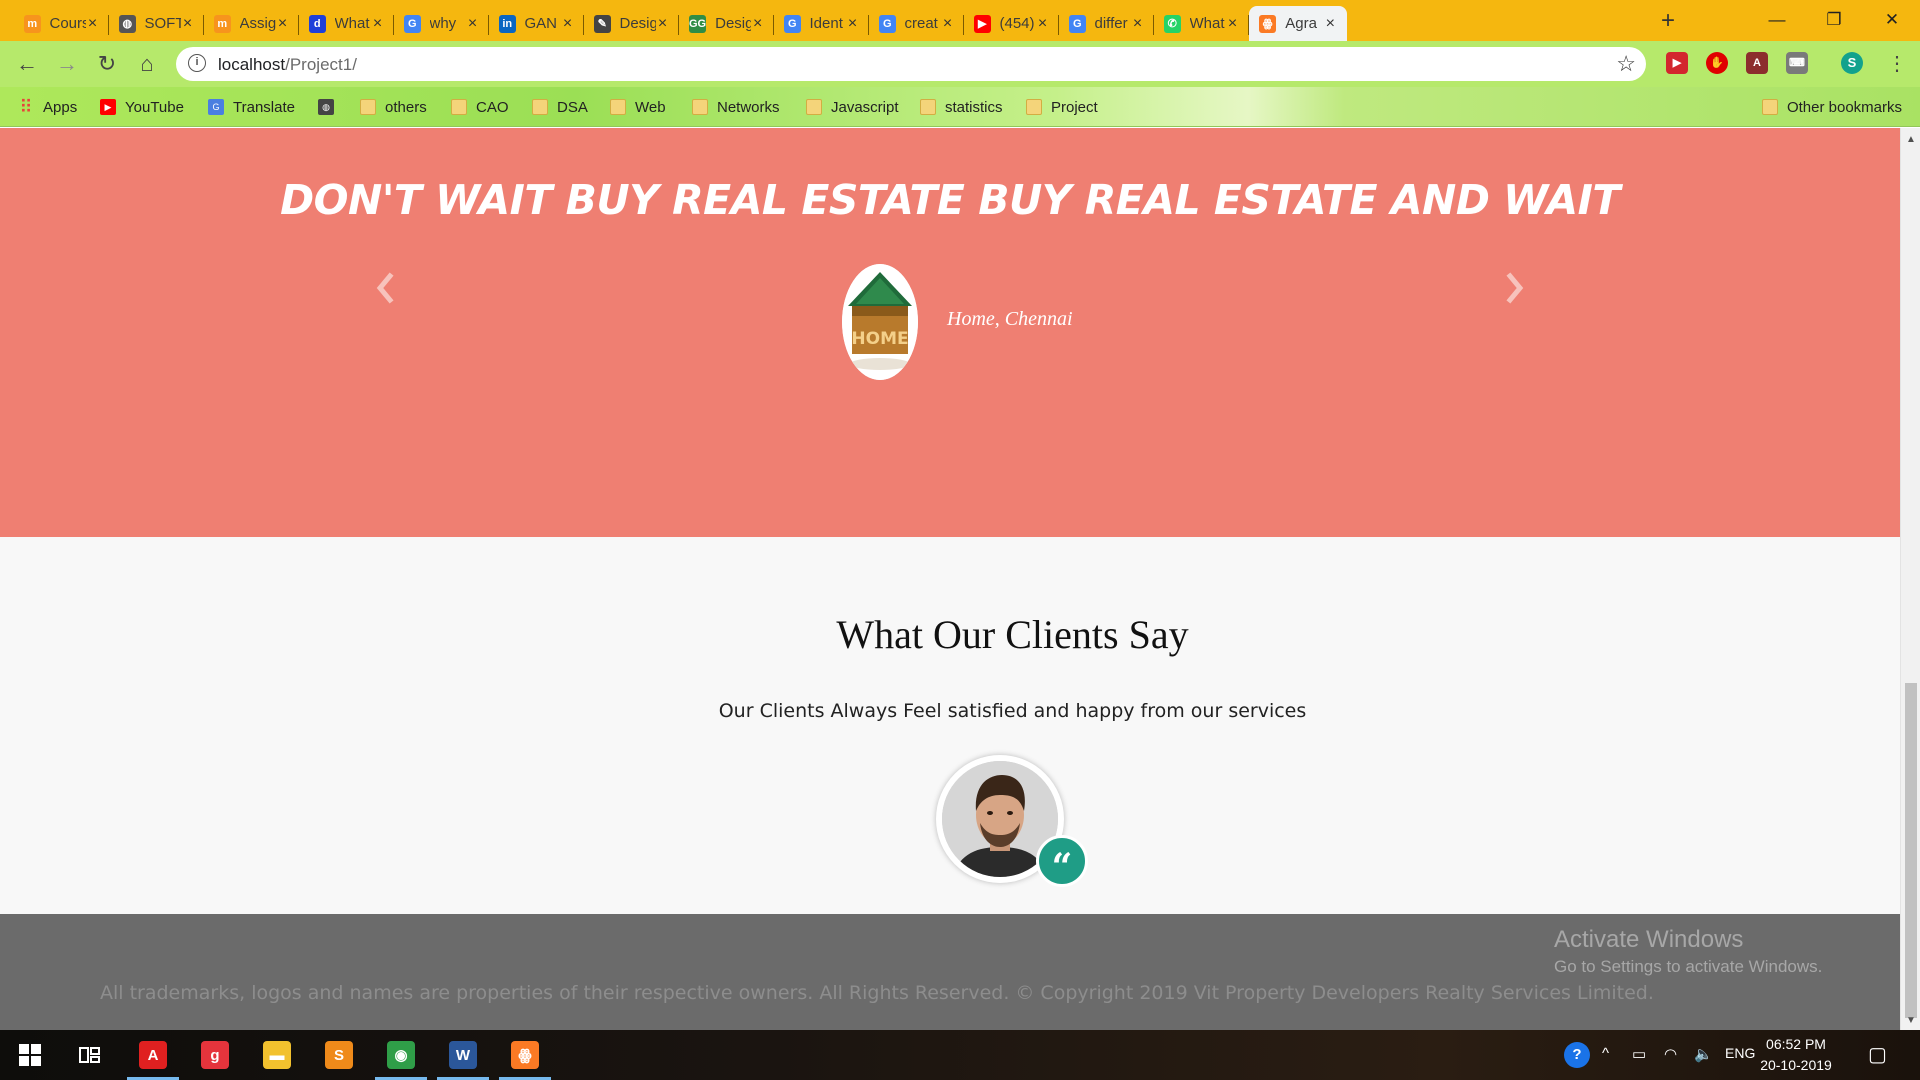 Image resolution: width=1920 pixels, height=1080 pixels. Describe the element at coordinates (1910, 579) in the screenshot. I see `page-scrollbar: ▲ ▼` at that location.